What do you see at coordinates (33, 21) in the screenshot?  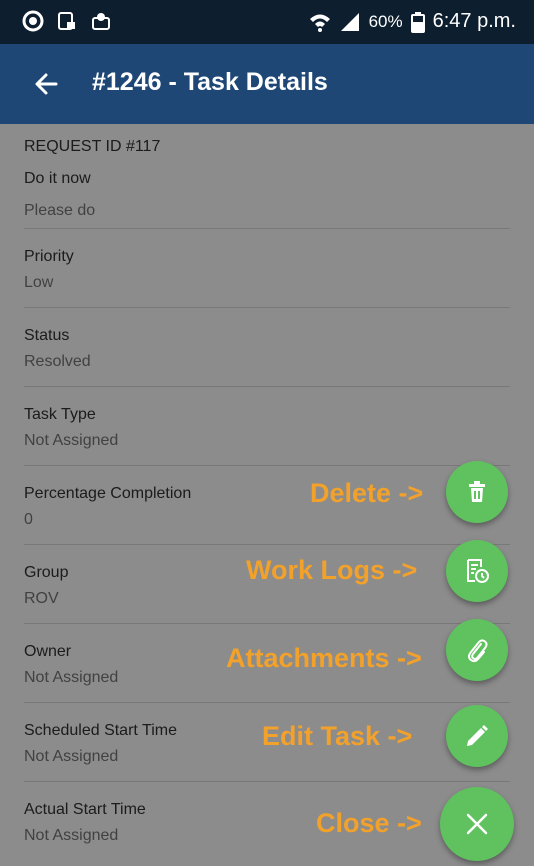 I see `record-icon` at bounding box center [33, 21].